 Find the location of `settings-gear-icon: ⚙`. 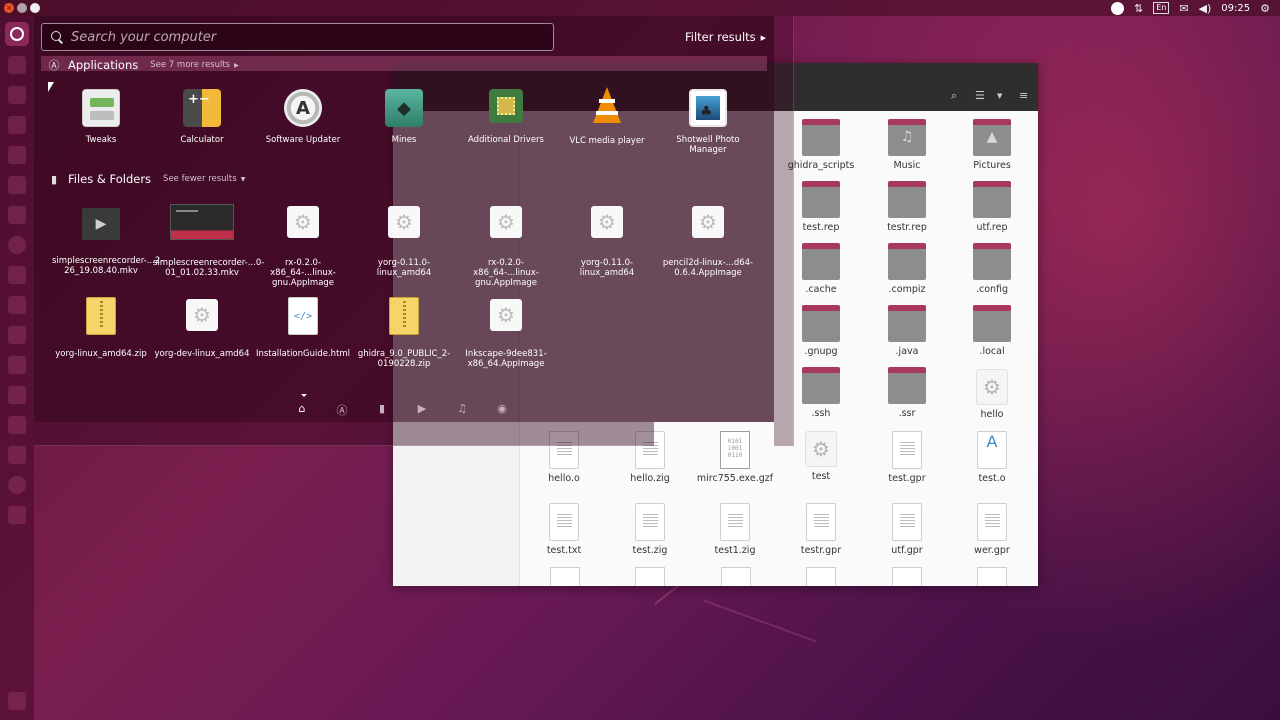

settings-gear-icon: ⚙ is located at coordinates (1265, 8).